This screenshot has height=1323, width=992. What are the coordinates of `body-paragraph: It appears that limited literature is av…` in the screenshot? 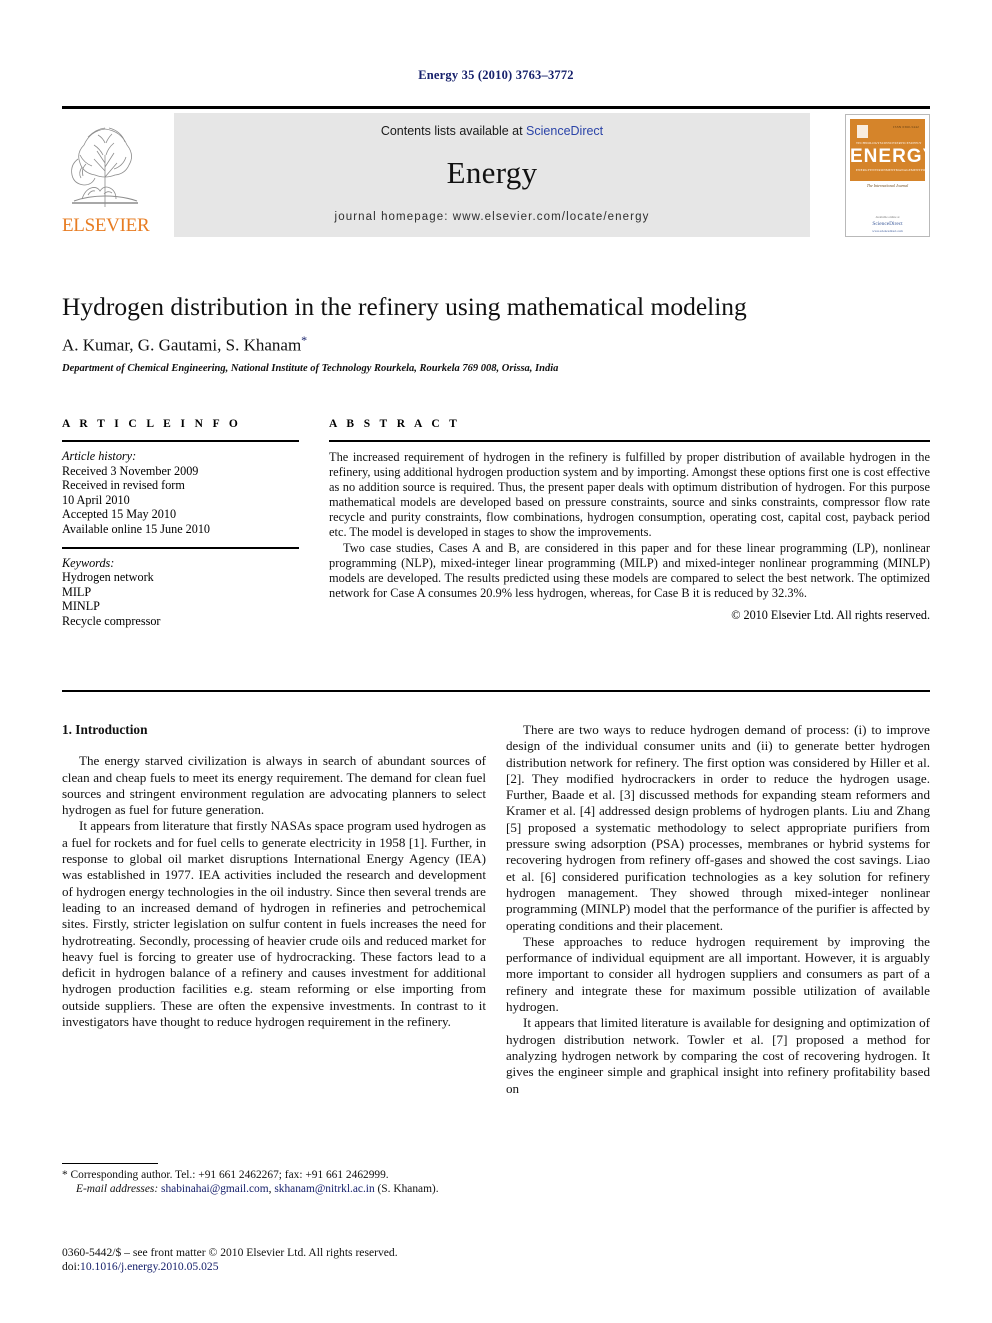 It's located at (718, 1055).